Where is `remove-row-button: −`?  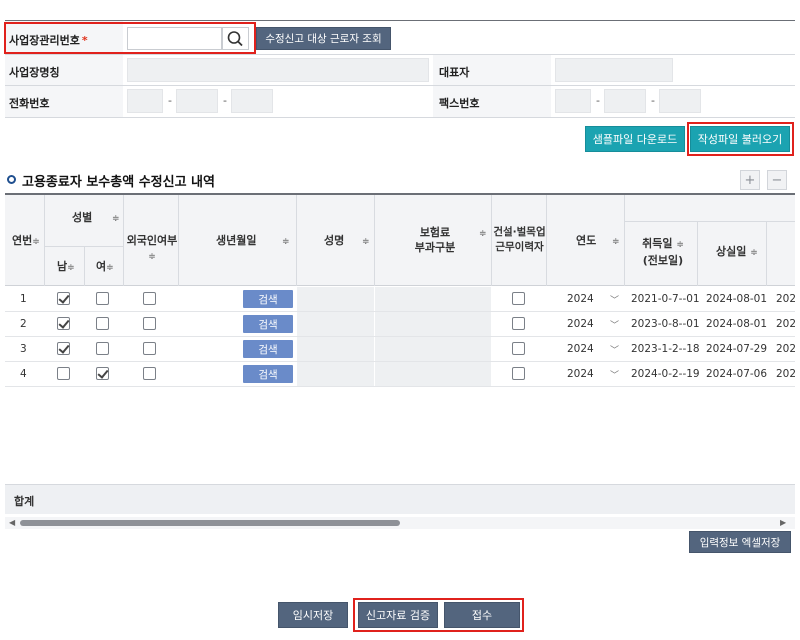 remove-row-button: − is located at coordinates (777, 180).